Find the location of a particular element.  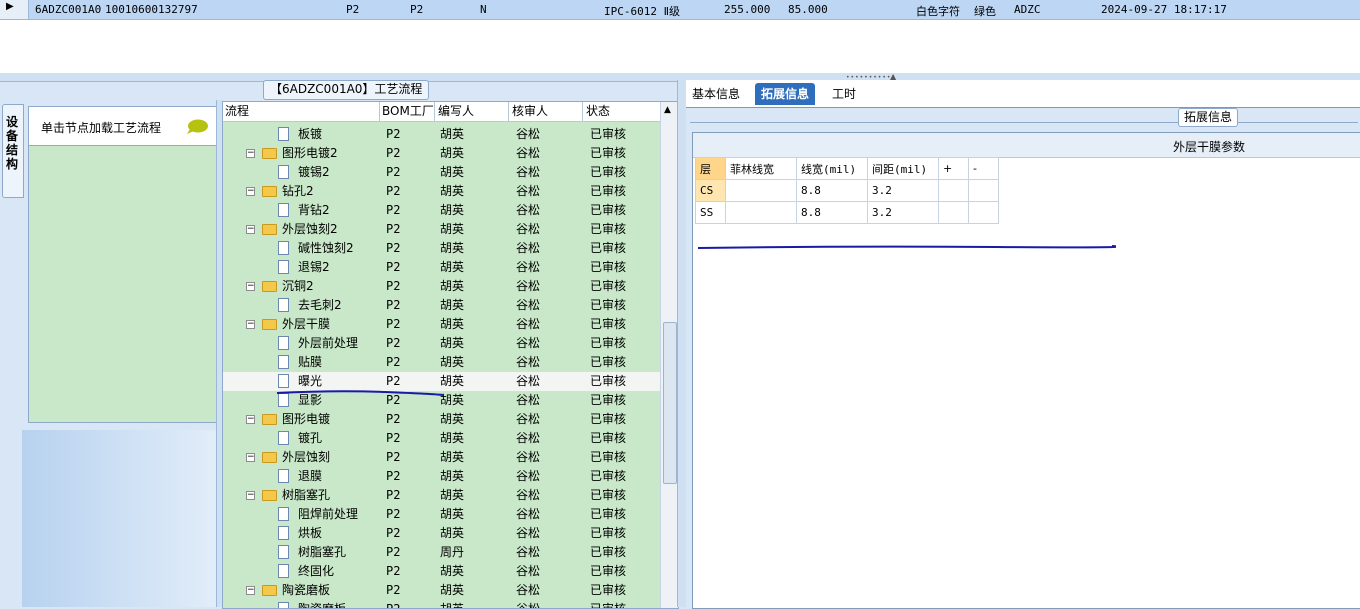

tree-row: − 外层蚀刻 P2 胡英 谷松 已审核 is located at coordinates (441, 457).